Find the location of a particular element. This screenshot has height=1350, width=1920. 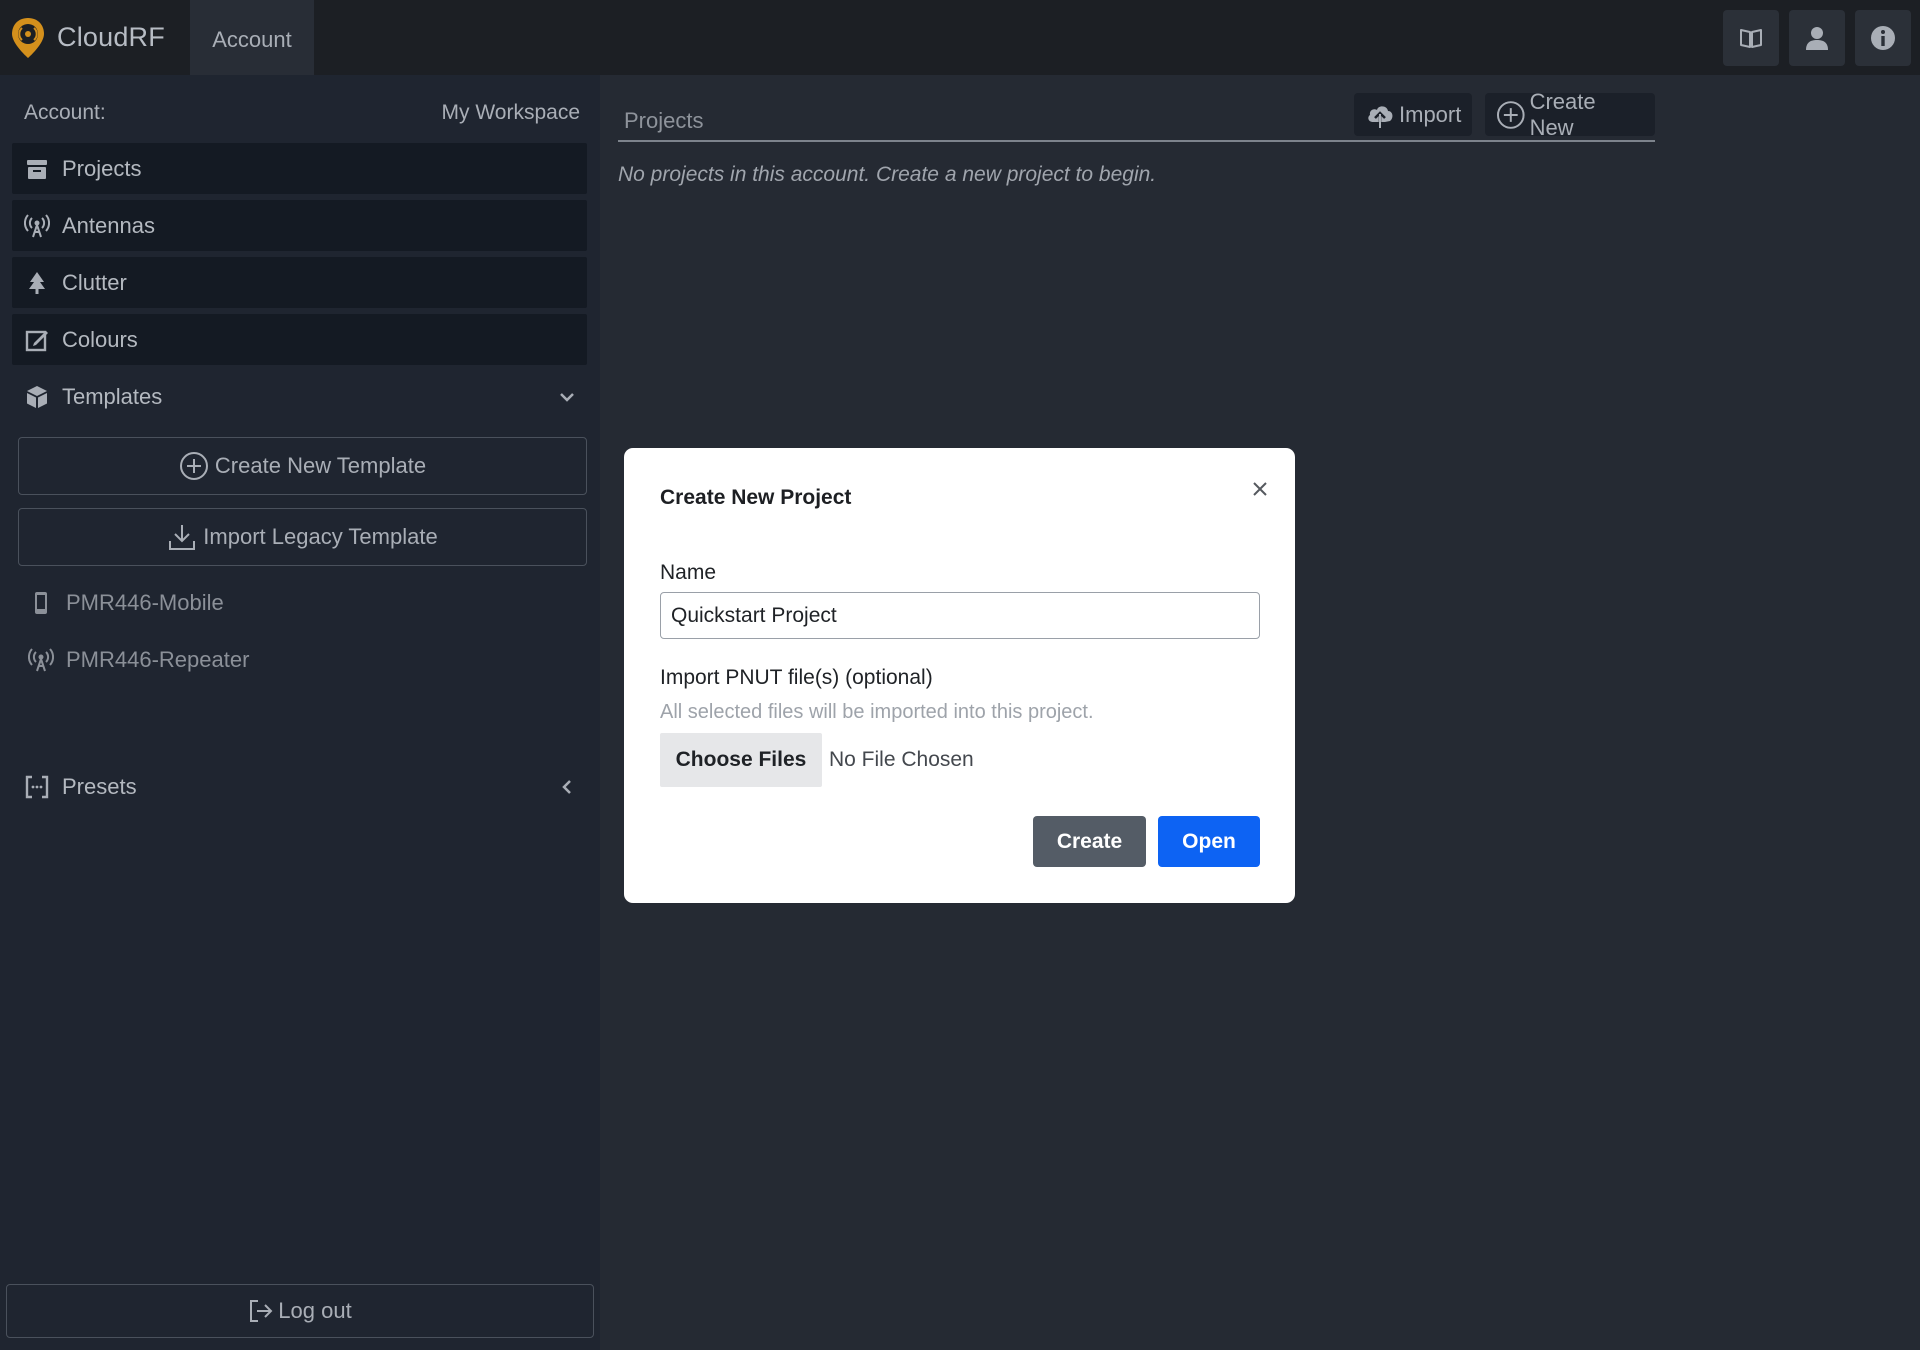

file-status: No File Chosen is located at coordinates (901, 759).